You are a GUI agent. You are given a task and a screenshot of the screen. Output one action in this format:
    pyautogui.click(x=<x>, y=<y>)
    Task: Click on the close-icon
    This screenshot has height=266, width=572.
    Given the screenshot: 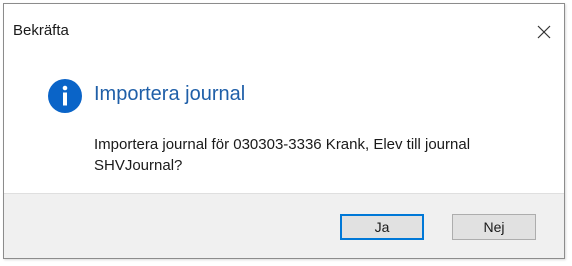 What is the action you would take?
    pyautogui.click(x=544, y=32)
    